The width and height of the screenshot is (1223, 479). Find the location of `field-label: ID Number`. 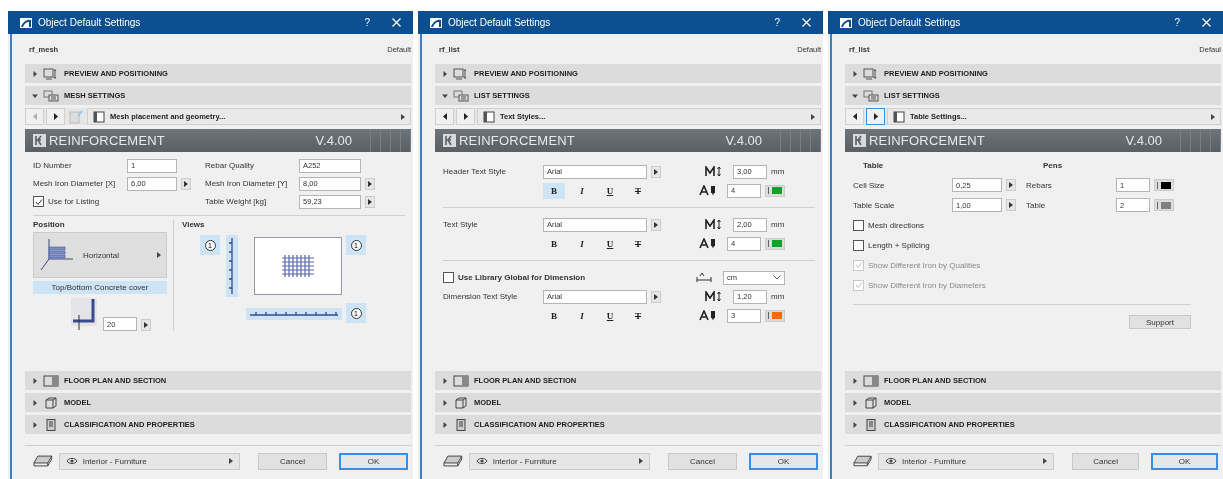

field-label: ID Number is located at coordinates (53, 165).